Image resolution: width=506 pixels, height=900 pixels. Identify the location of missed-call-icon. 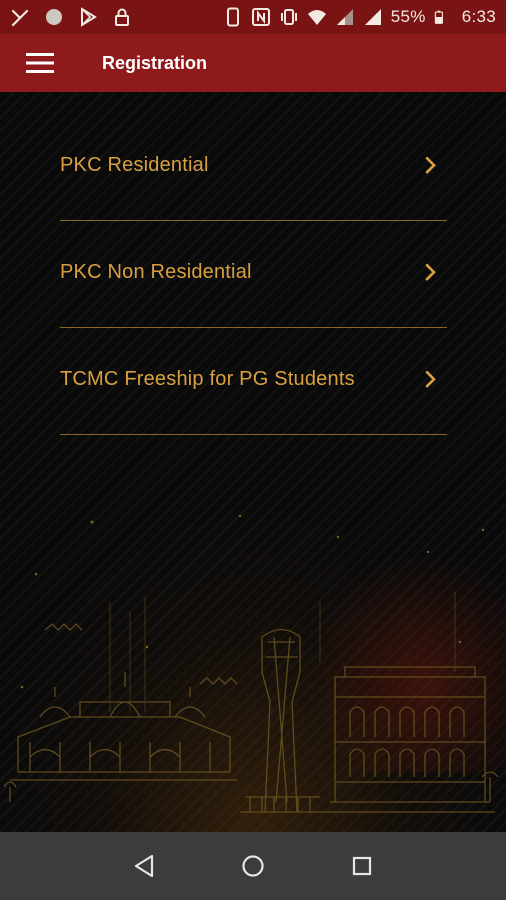
(20, 18).